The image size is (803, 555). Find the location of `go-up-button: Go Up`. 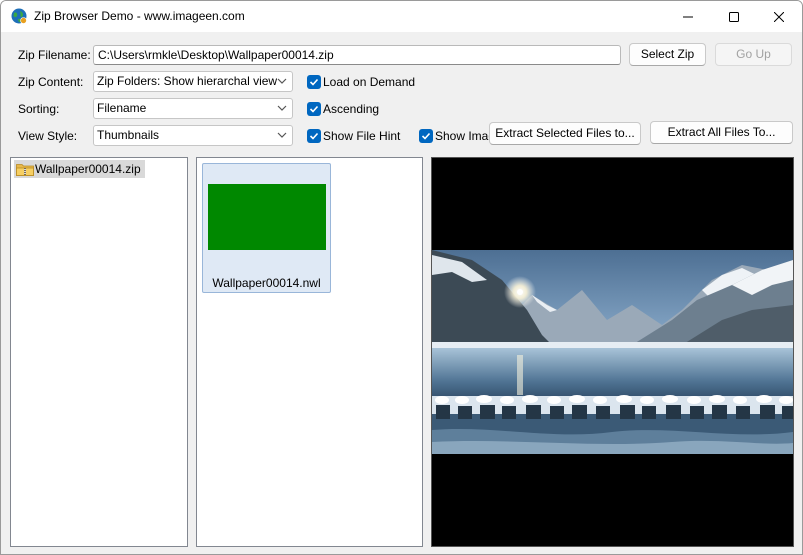

go-up-button: Go Up is located at coordinates (753, 54).